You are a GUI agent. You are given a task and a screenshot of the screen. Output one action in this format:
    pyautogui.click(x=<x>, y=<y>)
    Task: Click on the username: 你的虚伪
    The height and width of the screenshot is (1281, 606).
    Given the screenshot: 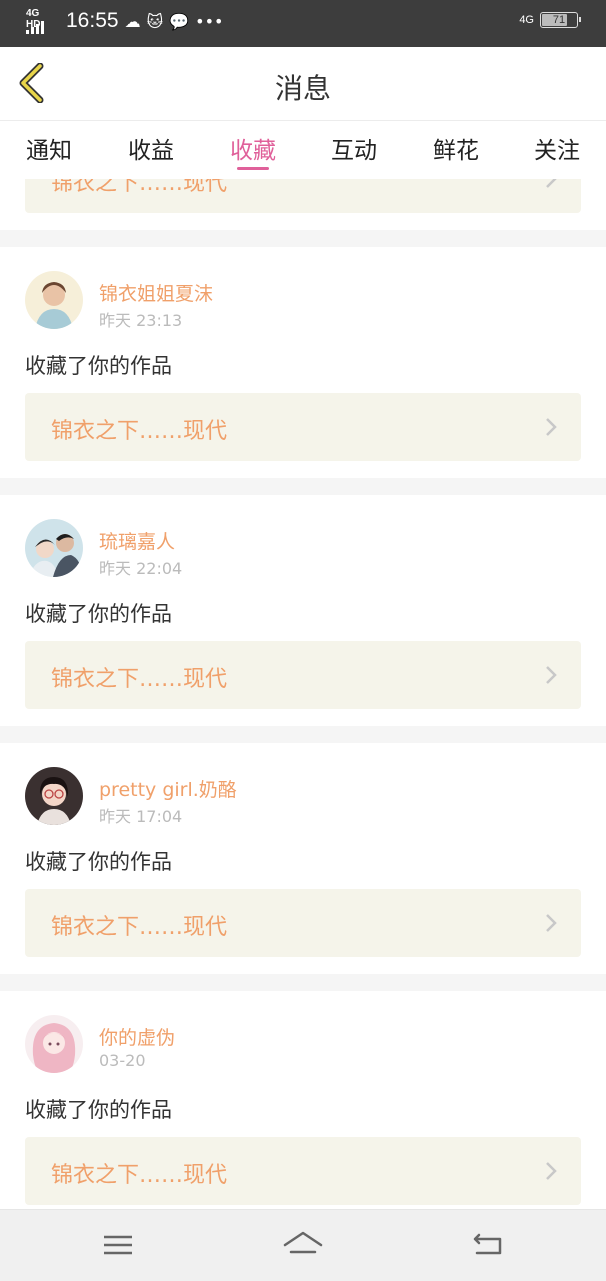 What is the action you would take?
    pyautogui.click(x=137, y=1036)
    